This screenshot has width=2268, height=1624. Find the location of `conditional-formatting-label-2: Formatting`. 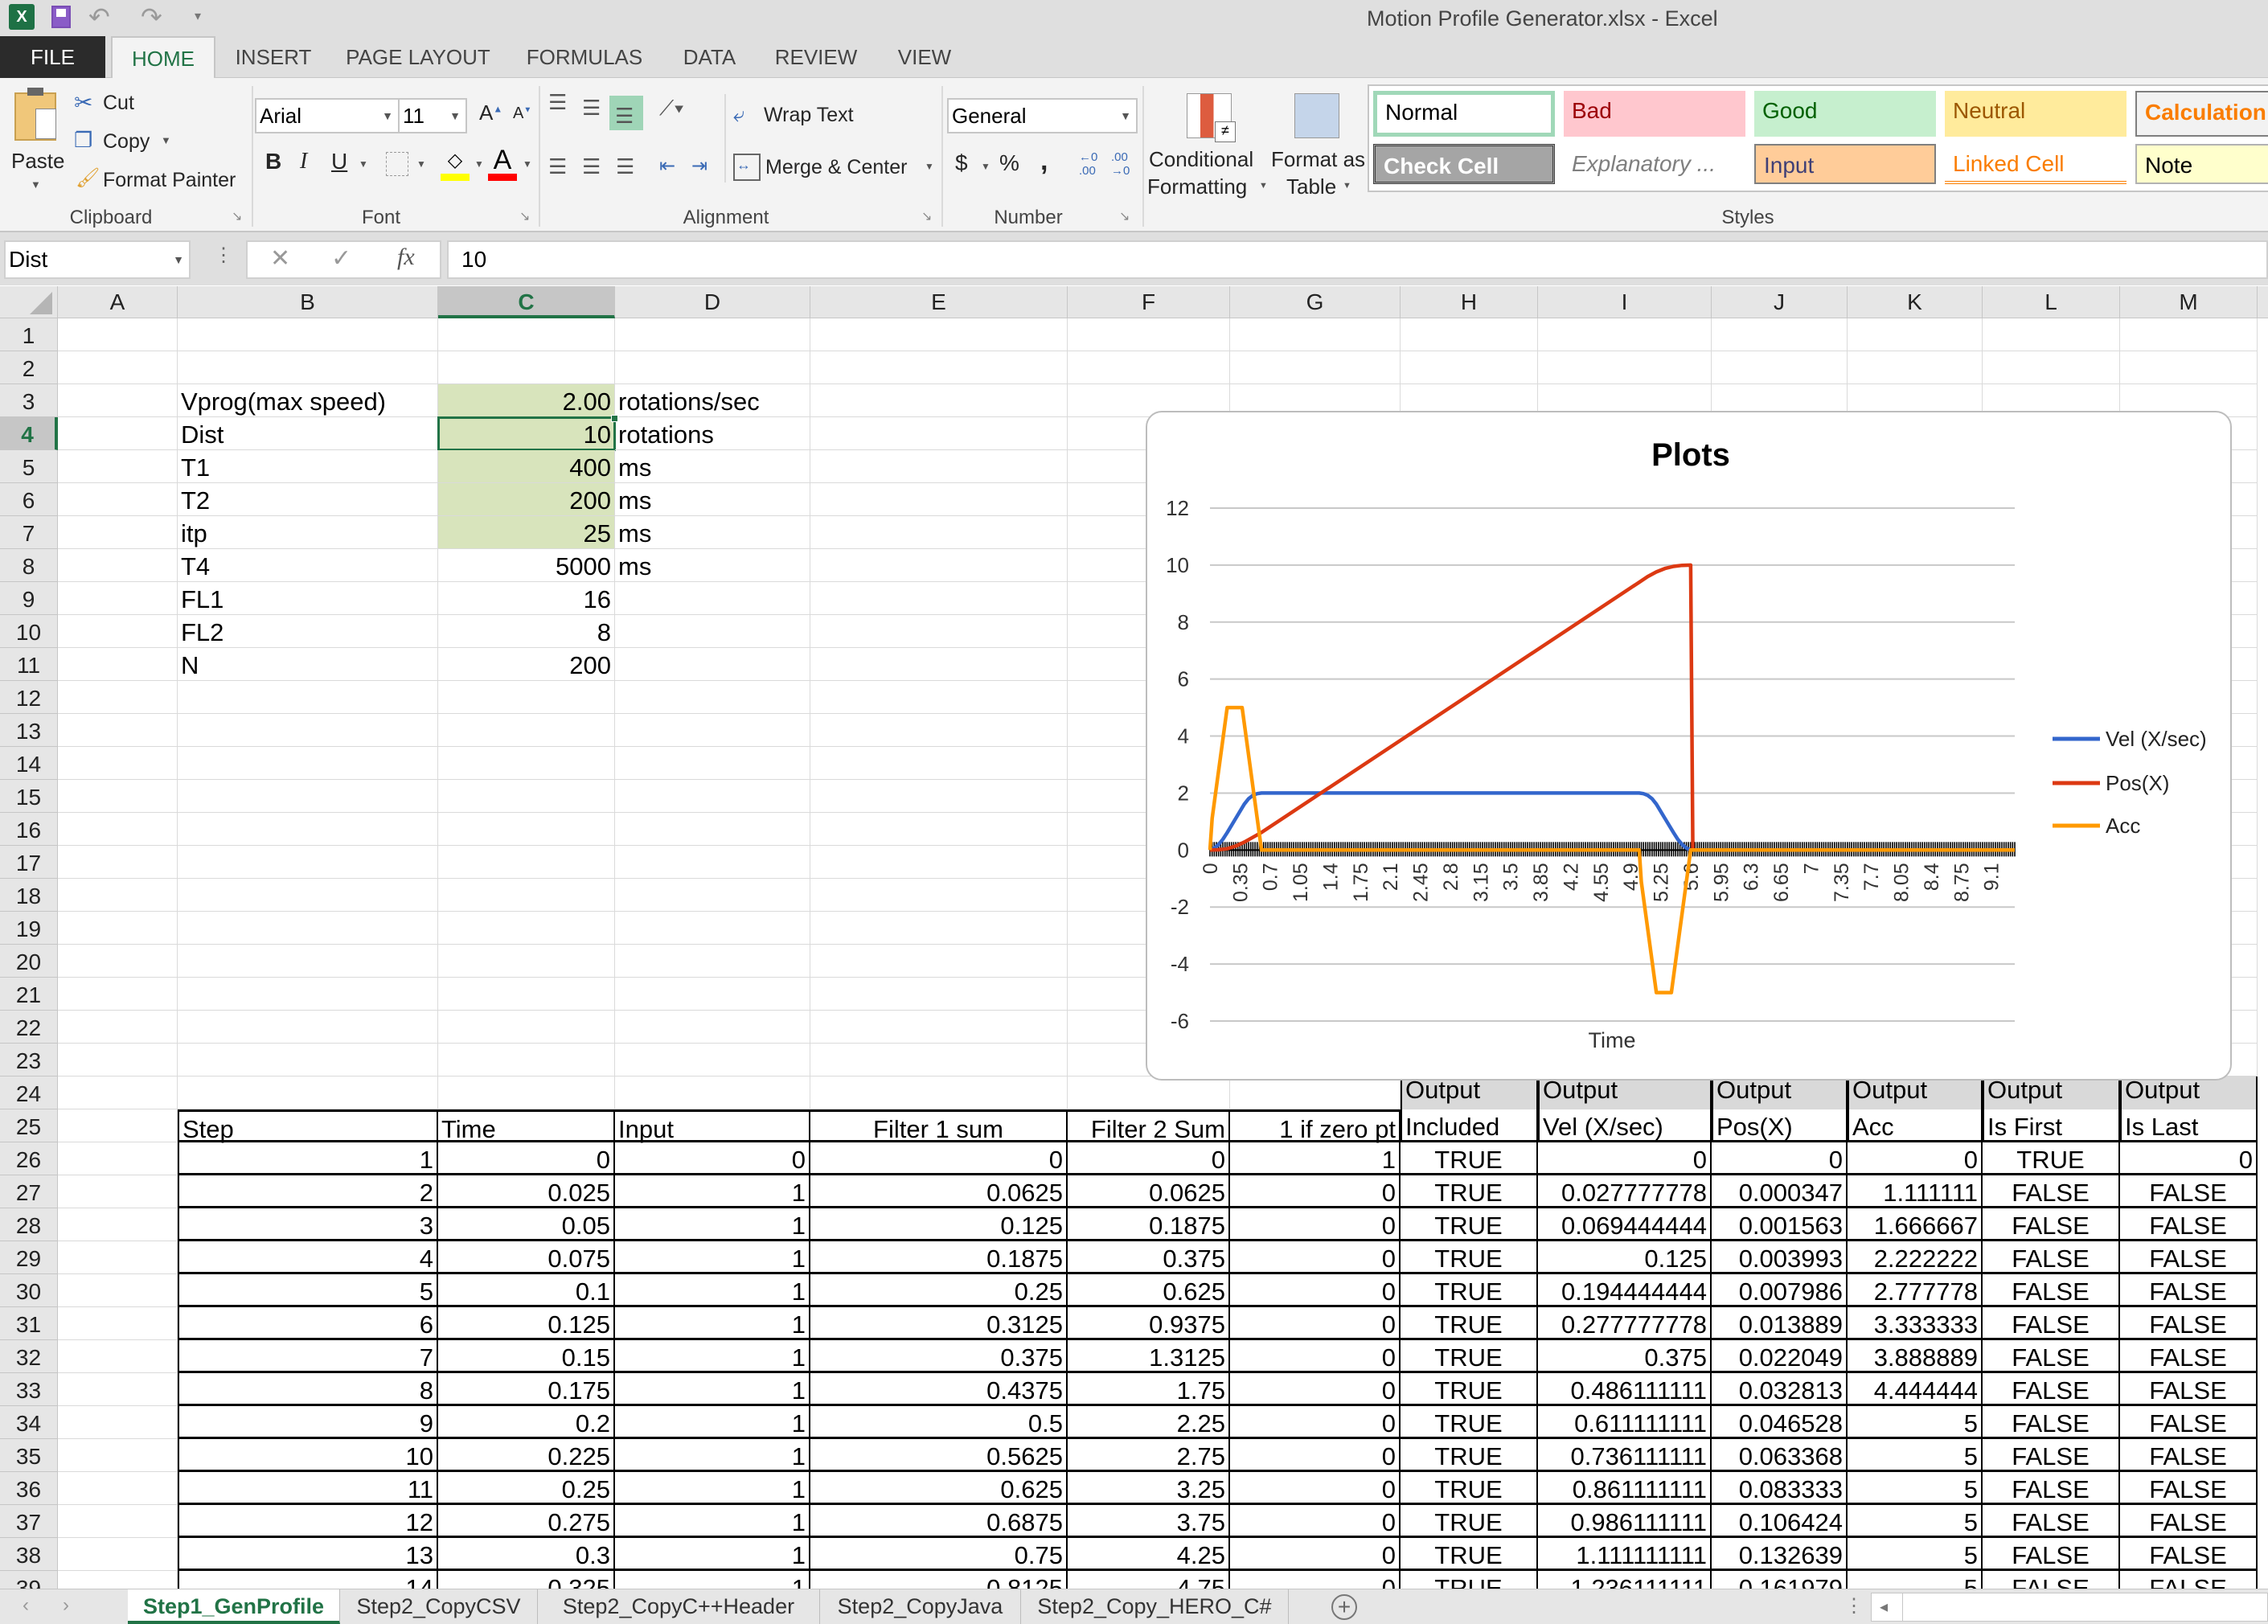

conditional-formatting-label-2: Formatting is located at coordinates (1197, 187).